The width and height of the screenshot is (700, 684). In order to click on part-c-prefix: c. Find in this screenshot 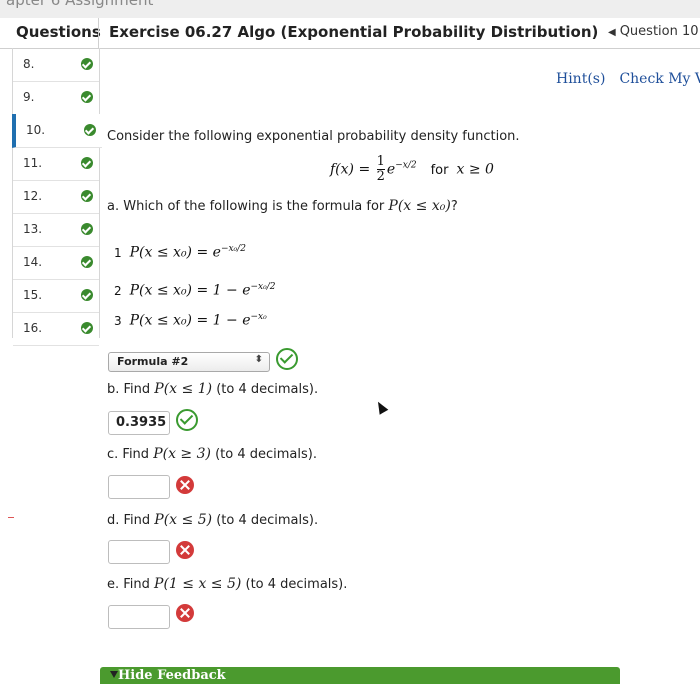, I will do `click(130, 454)`.